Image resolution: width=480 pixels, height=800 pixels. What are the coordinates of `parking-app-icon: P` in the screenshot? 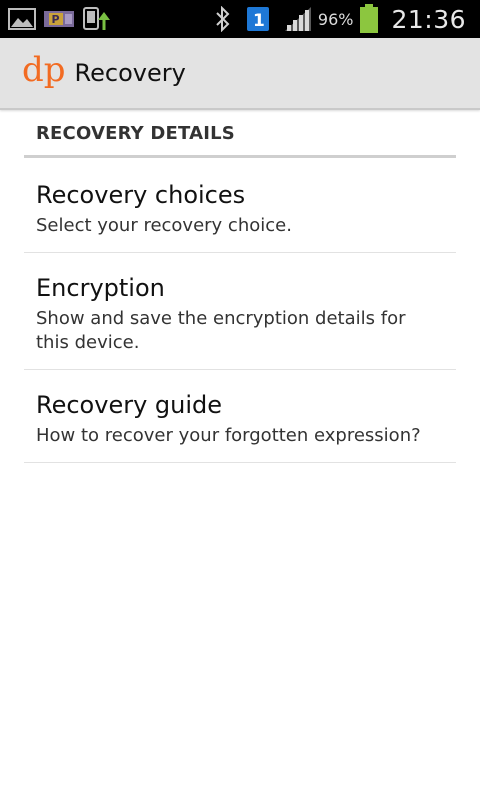 It's located at (59, 19).